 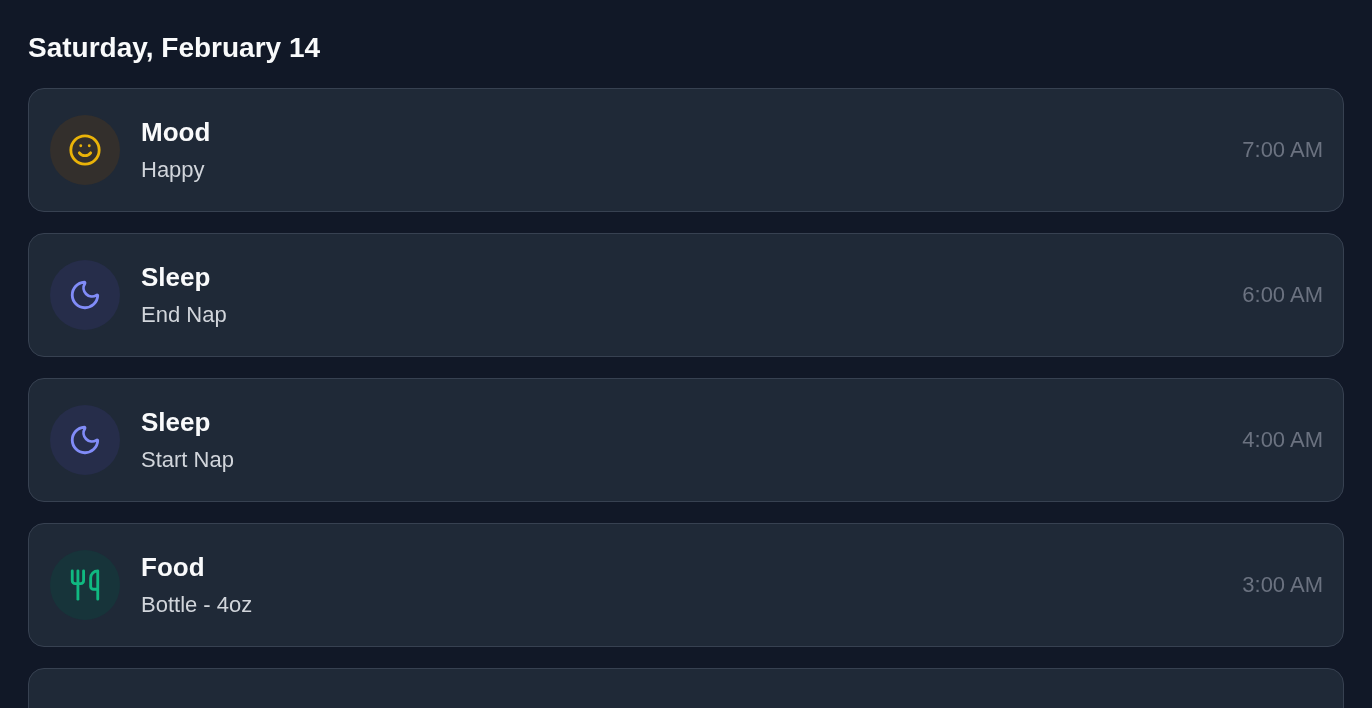 I want to click on entry-time: 4:00 AM, so click(x=1282, y=440).